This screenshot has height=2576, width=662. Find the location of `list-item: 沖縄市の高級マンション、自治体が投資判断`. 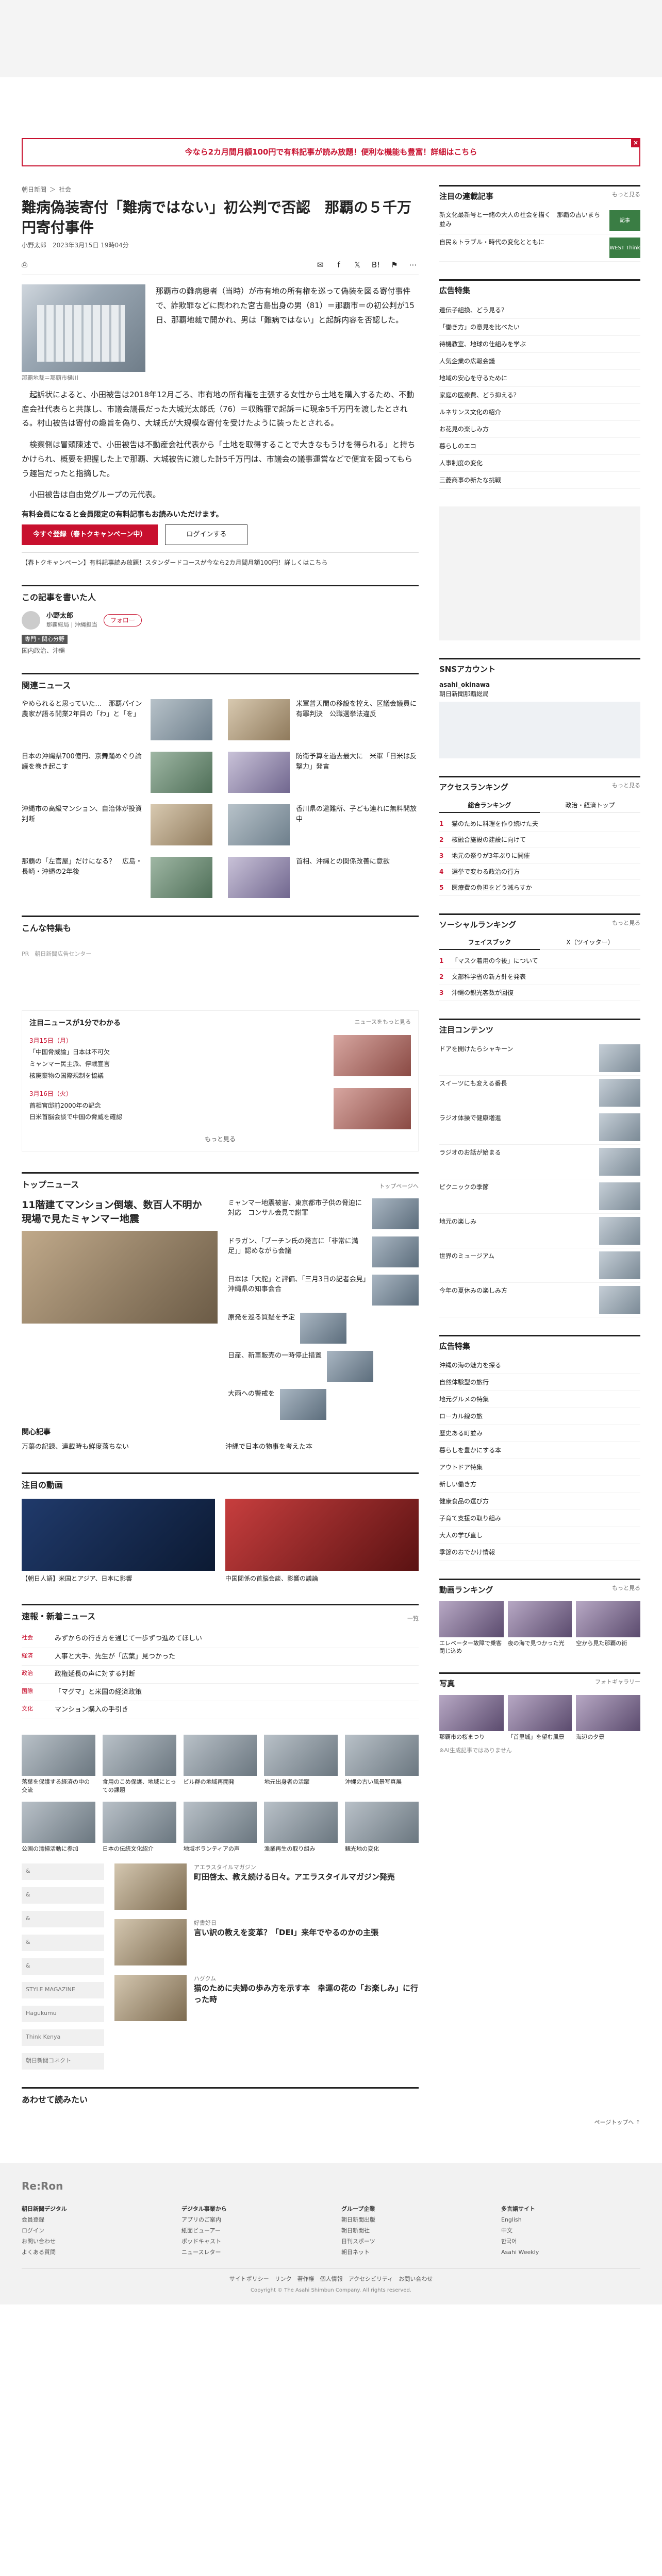

list-item: 沖縄市の高級マンション、自治体が投資判断 is located at coordinates (117, 825).